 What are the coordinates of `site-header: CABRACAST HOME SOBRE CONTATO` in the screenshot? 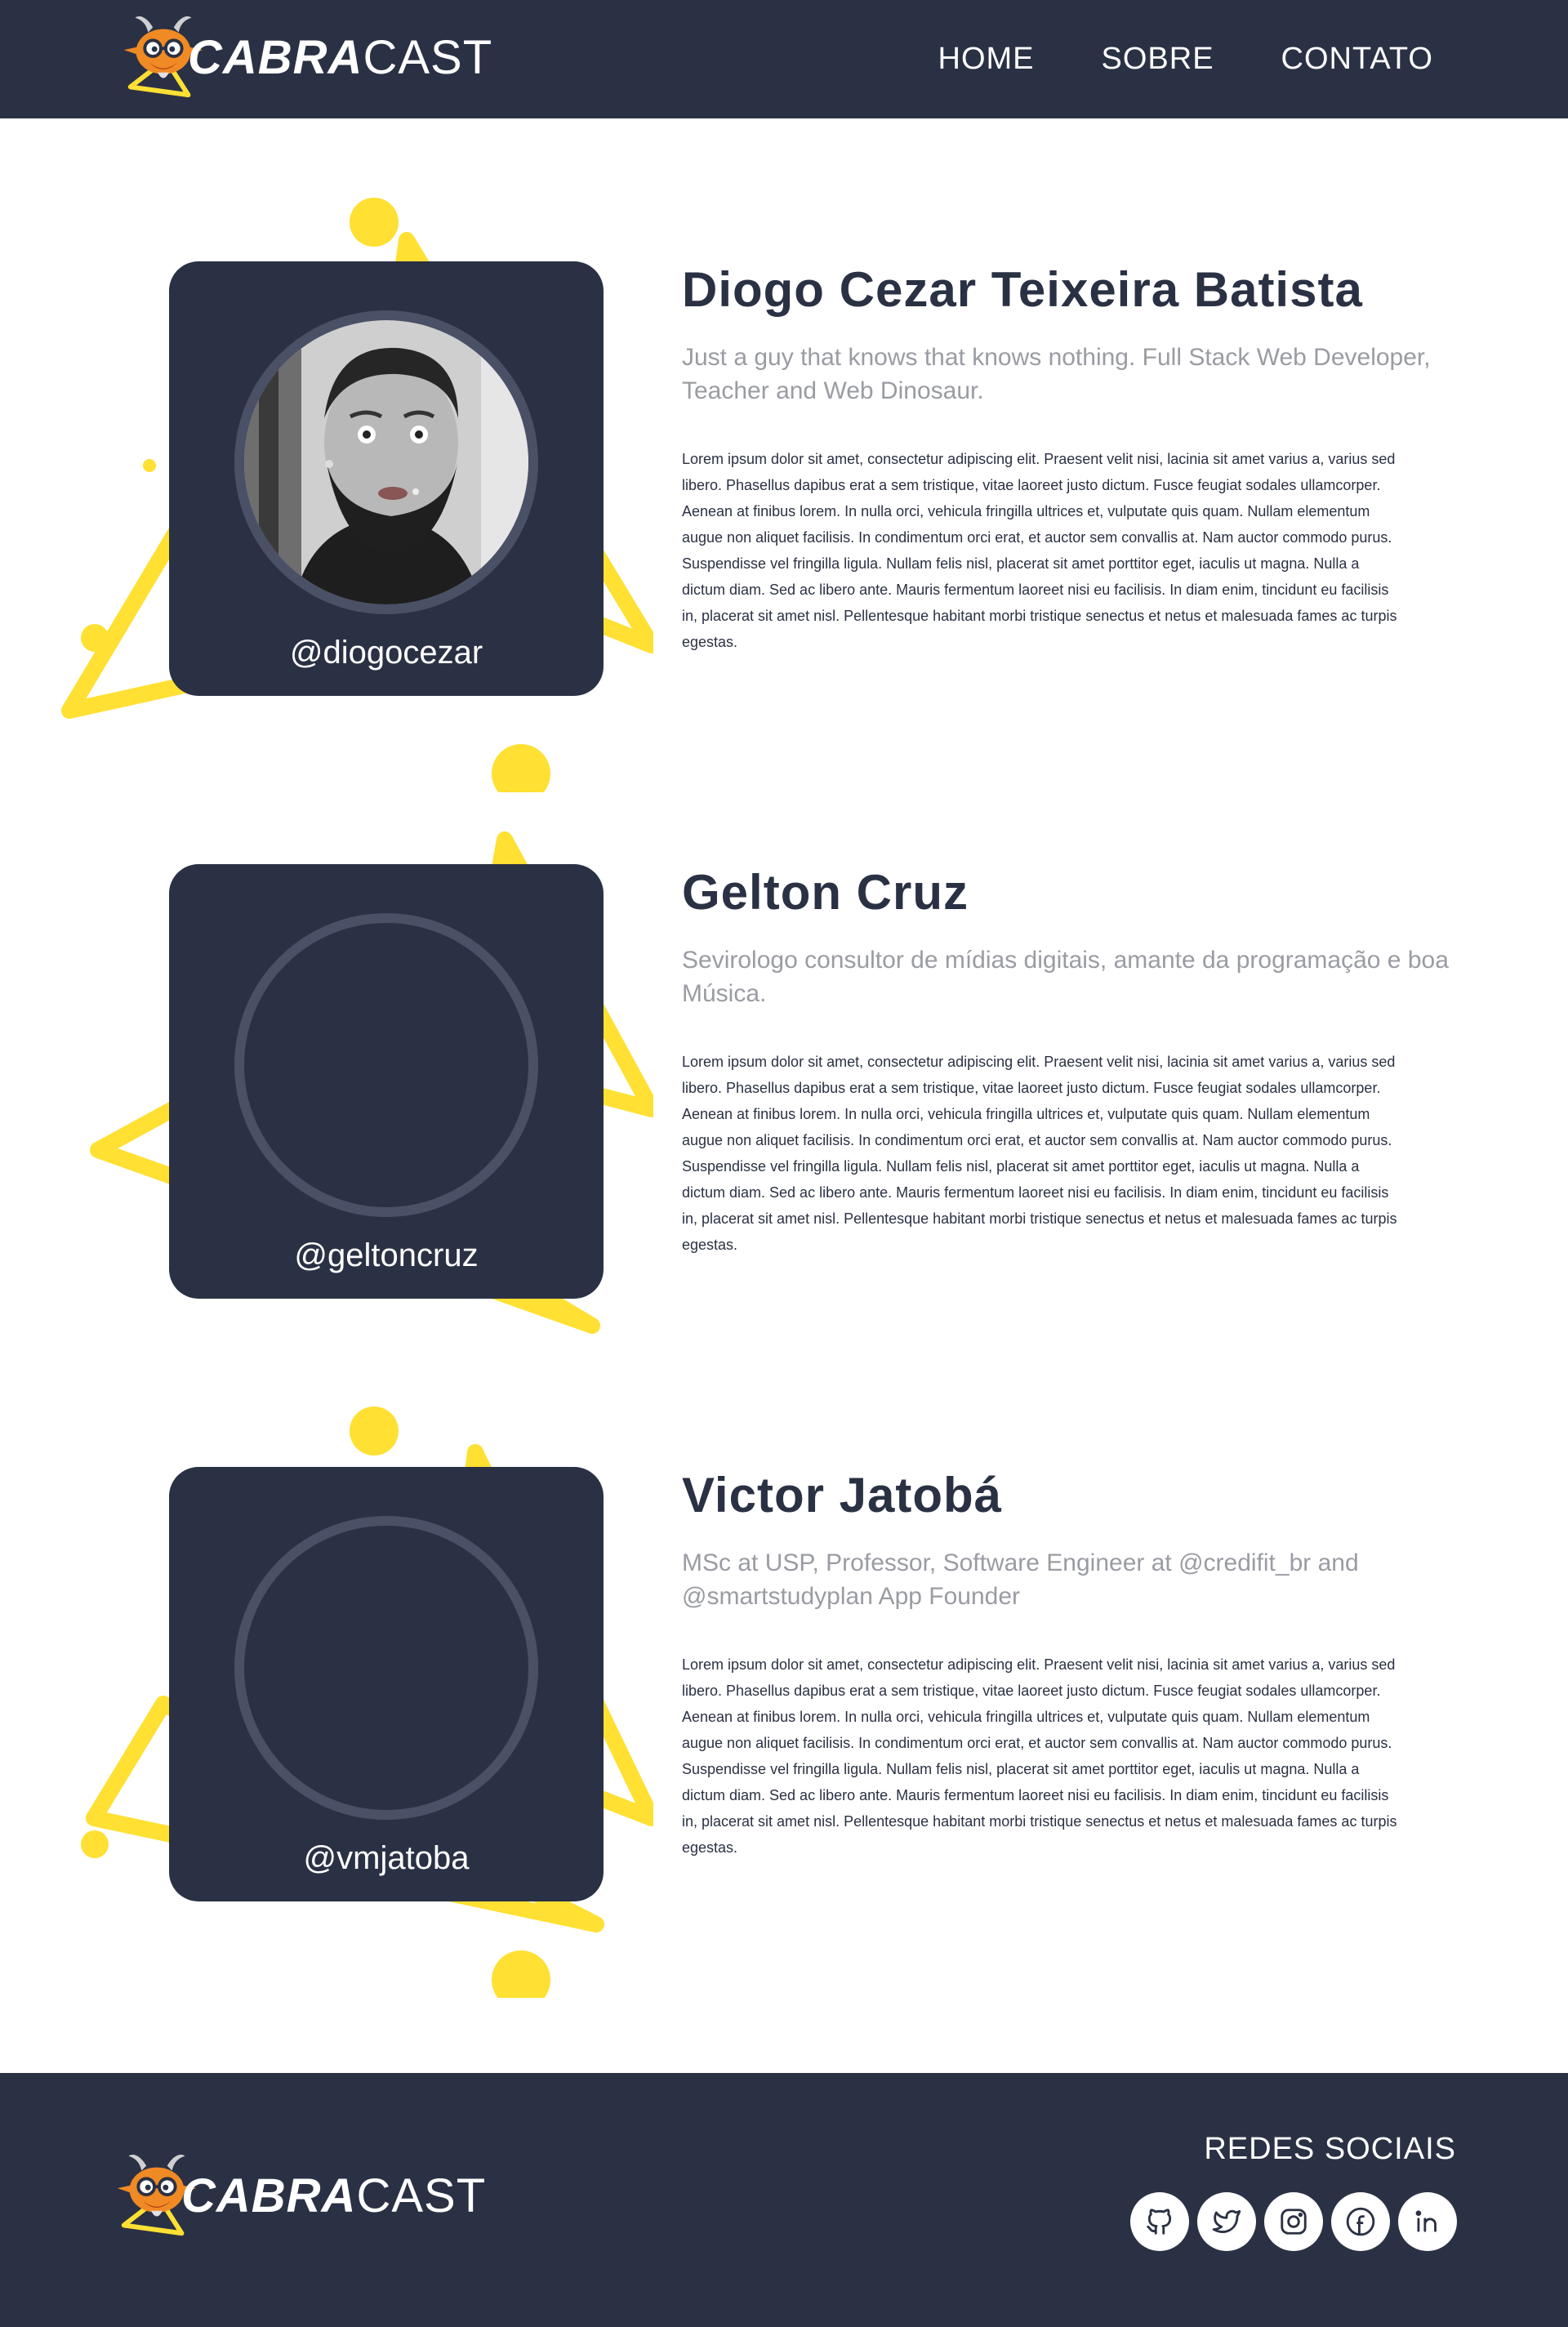 It's located at (784, 59).